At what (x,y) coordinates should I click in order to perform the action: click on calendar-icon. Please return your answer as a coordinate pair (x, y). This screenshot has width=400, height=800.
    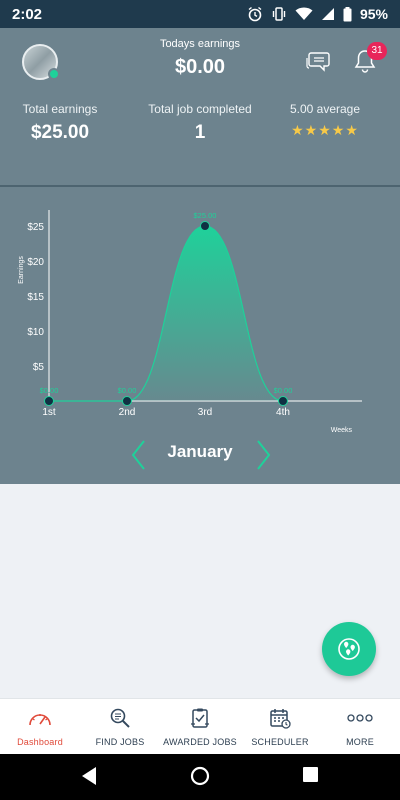
    Looking at the image, I should click on (280, 719).